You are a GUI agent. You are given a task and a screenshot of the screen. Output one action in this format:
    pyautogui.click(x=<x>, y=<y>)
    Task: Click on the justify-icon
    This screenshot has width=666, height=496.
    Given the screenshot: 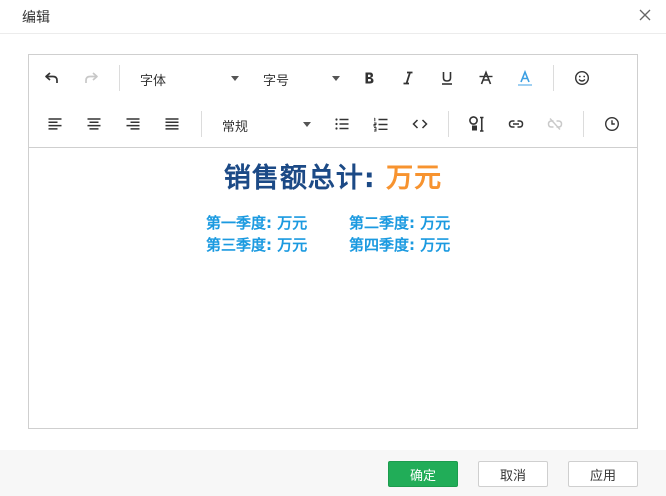 What is the action you would take?
    pyautogui.click(x=172, y=124)
    